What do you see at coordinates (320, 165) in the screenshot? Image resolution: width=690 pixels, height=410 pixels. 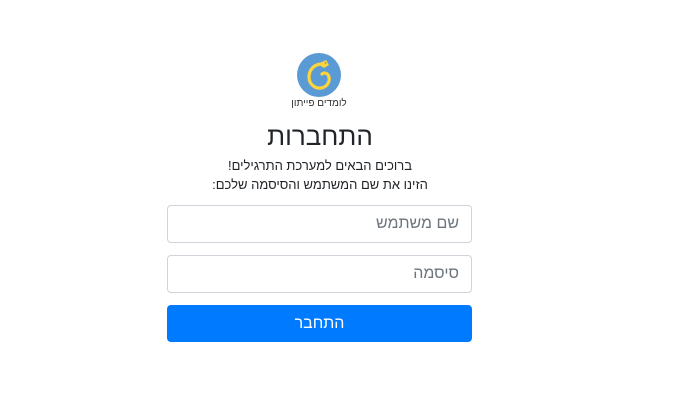 I see `welcome-line-1: ברוכים הבאים למערכת התרגילים!` at bounding box center [320, 165].